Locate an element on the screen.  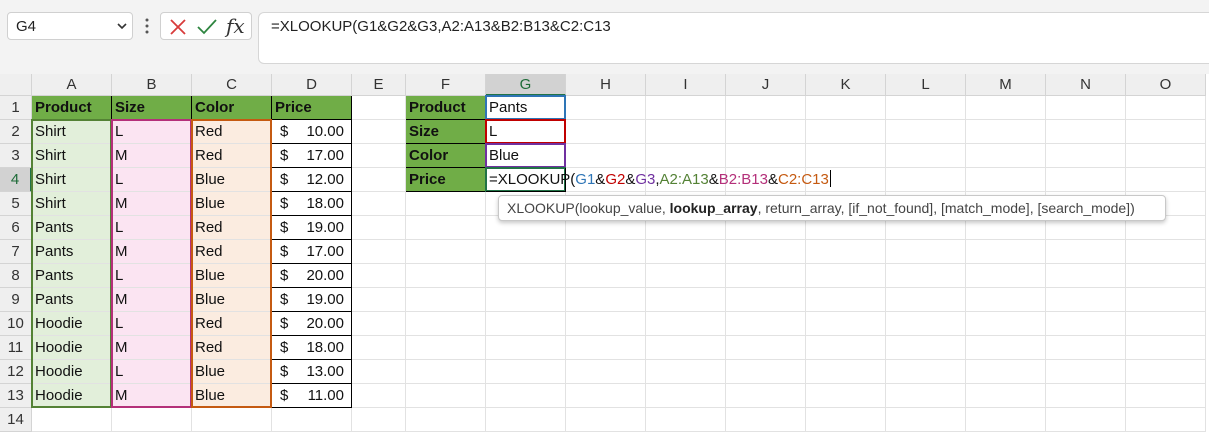
name-box: G4 is located at coordinates (70, 26).